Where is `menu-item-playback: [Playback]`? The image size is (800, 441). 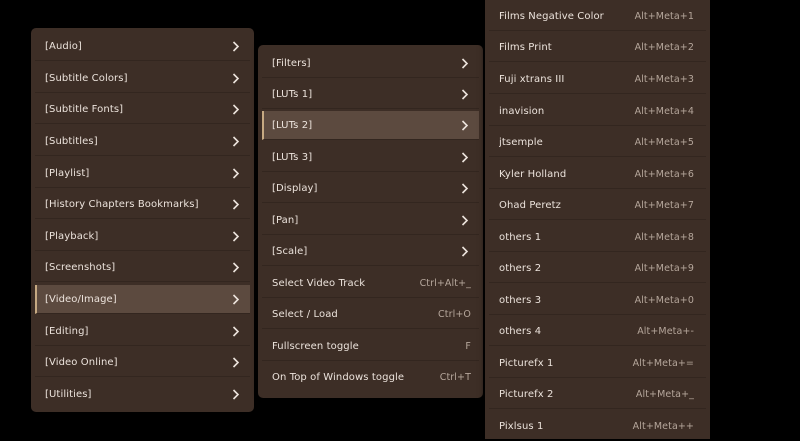 menu-item-playback: [Playback] is located at coordinates (142, 236).